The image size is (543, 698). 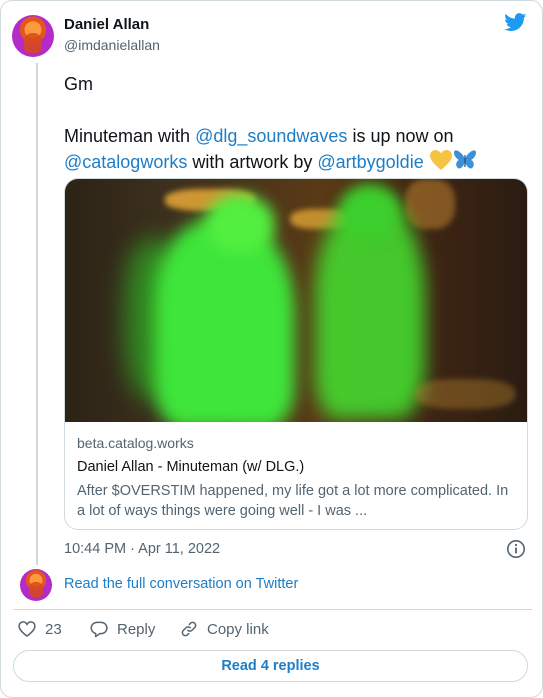 I want to click on info-icon, so click(x=516, y=549).